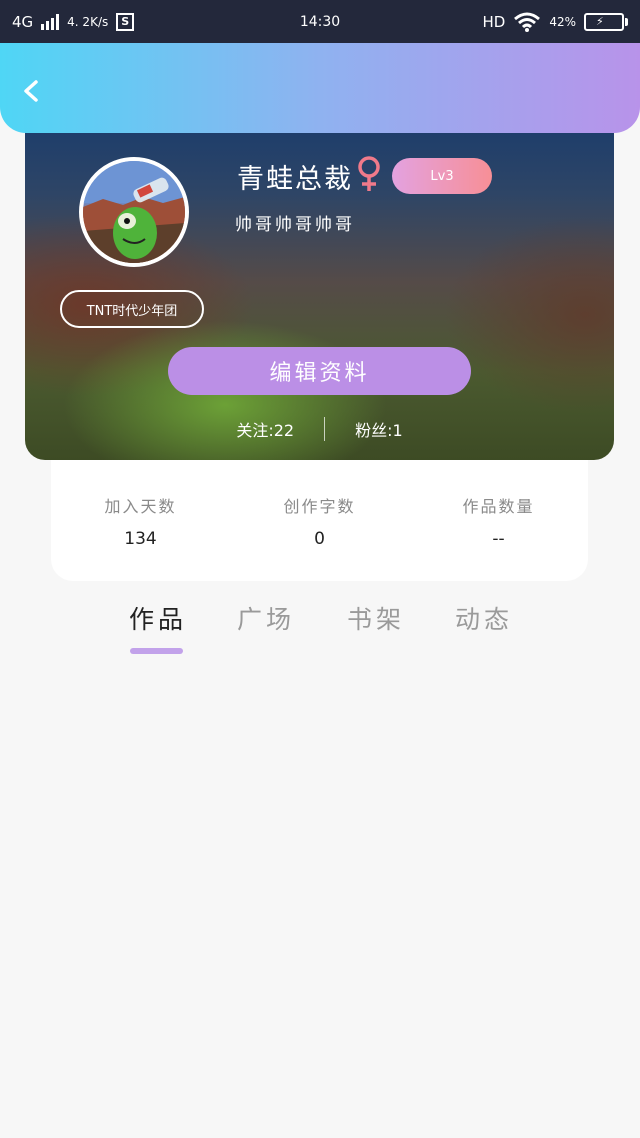  I want to click on avatar-image, so click(134, 212).